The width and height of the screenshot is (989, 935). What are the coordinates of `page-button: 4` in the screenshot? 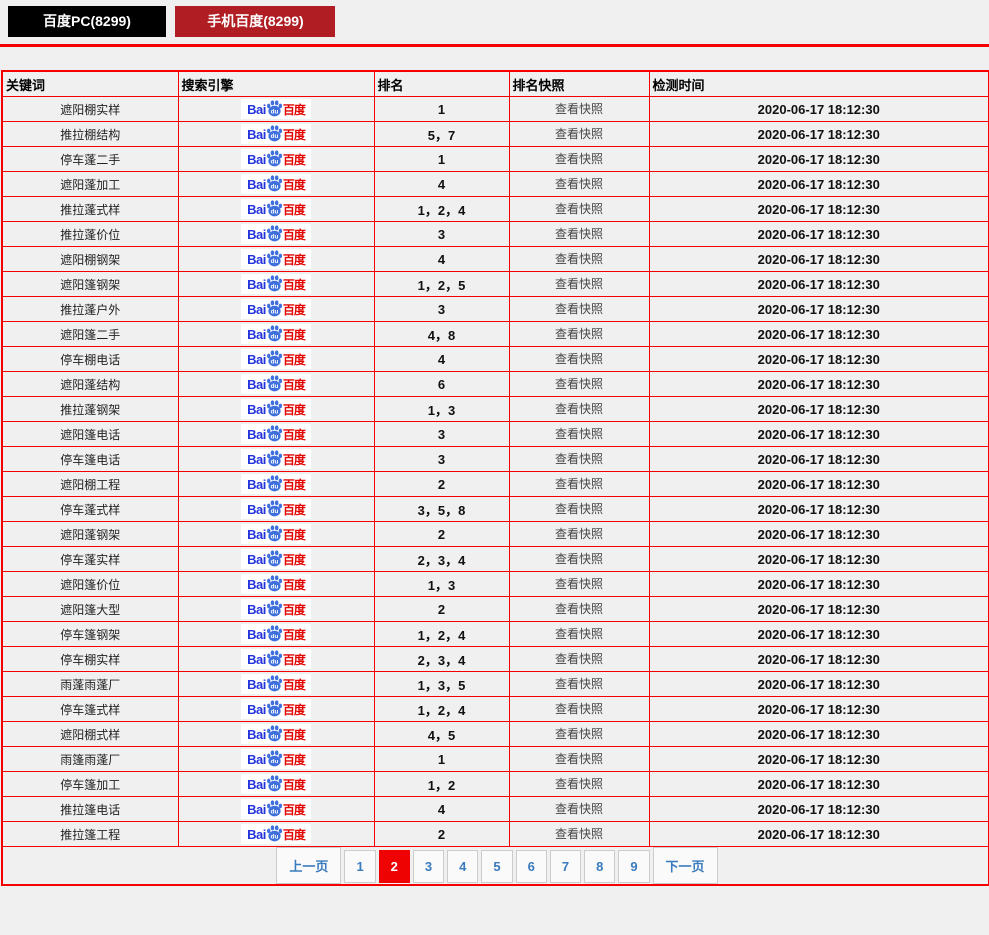 It's located at (463, 866).